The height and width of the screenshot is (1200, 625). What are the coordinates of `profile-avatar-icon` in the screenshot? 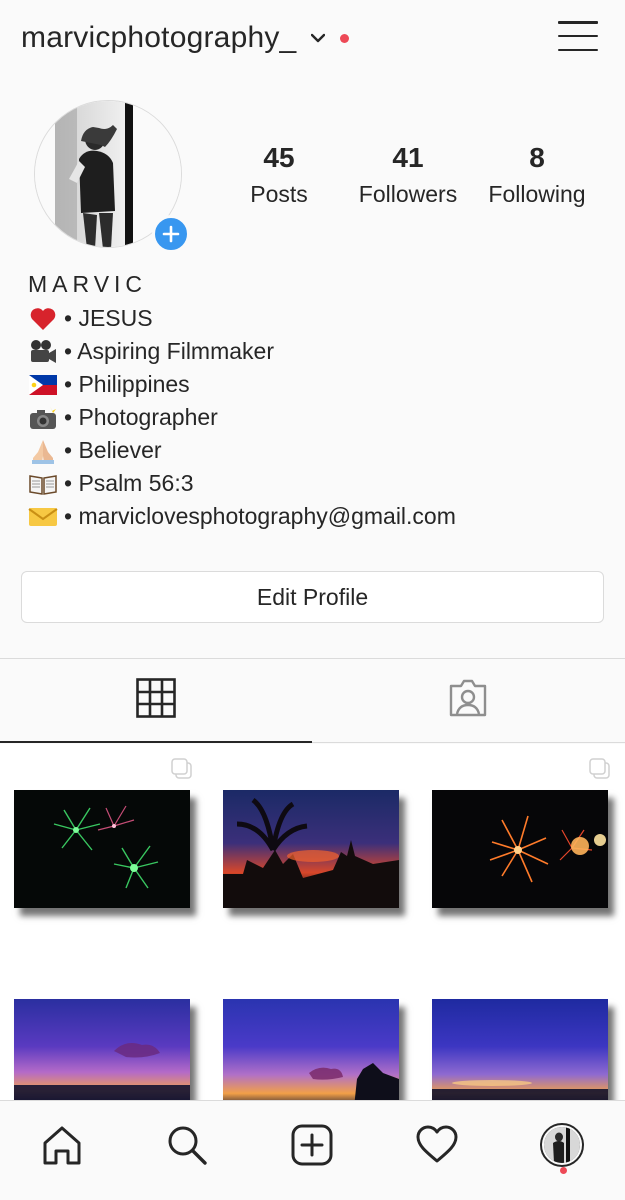 It's located at (562, 1145).